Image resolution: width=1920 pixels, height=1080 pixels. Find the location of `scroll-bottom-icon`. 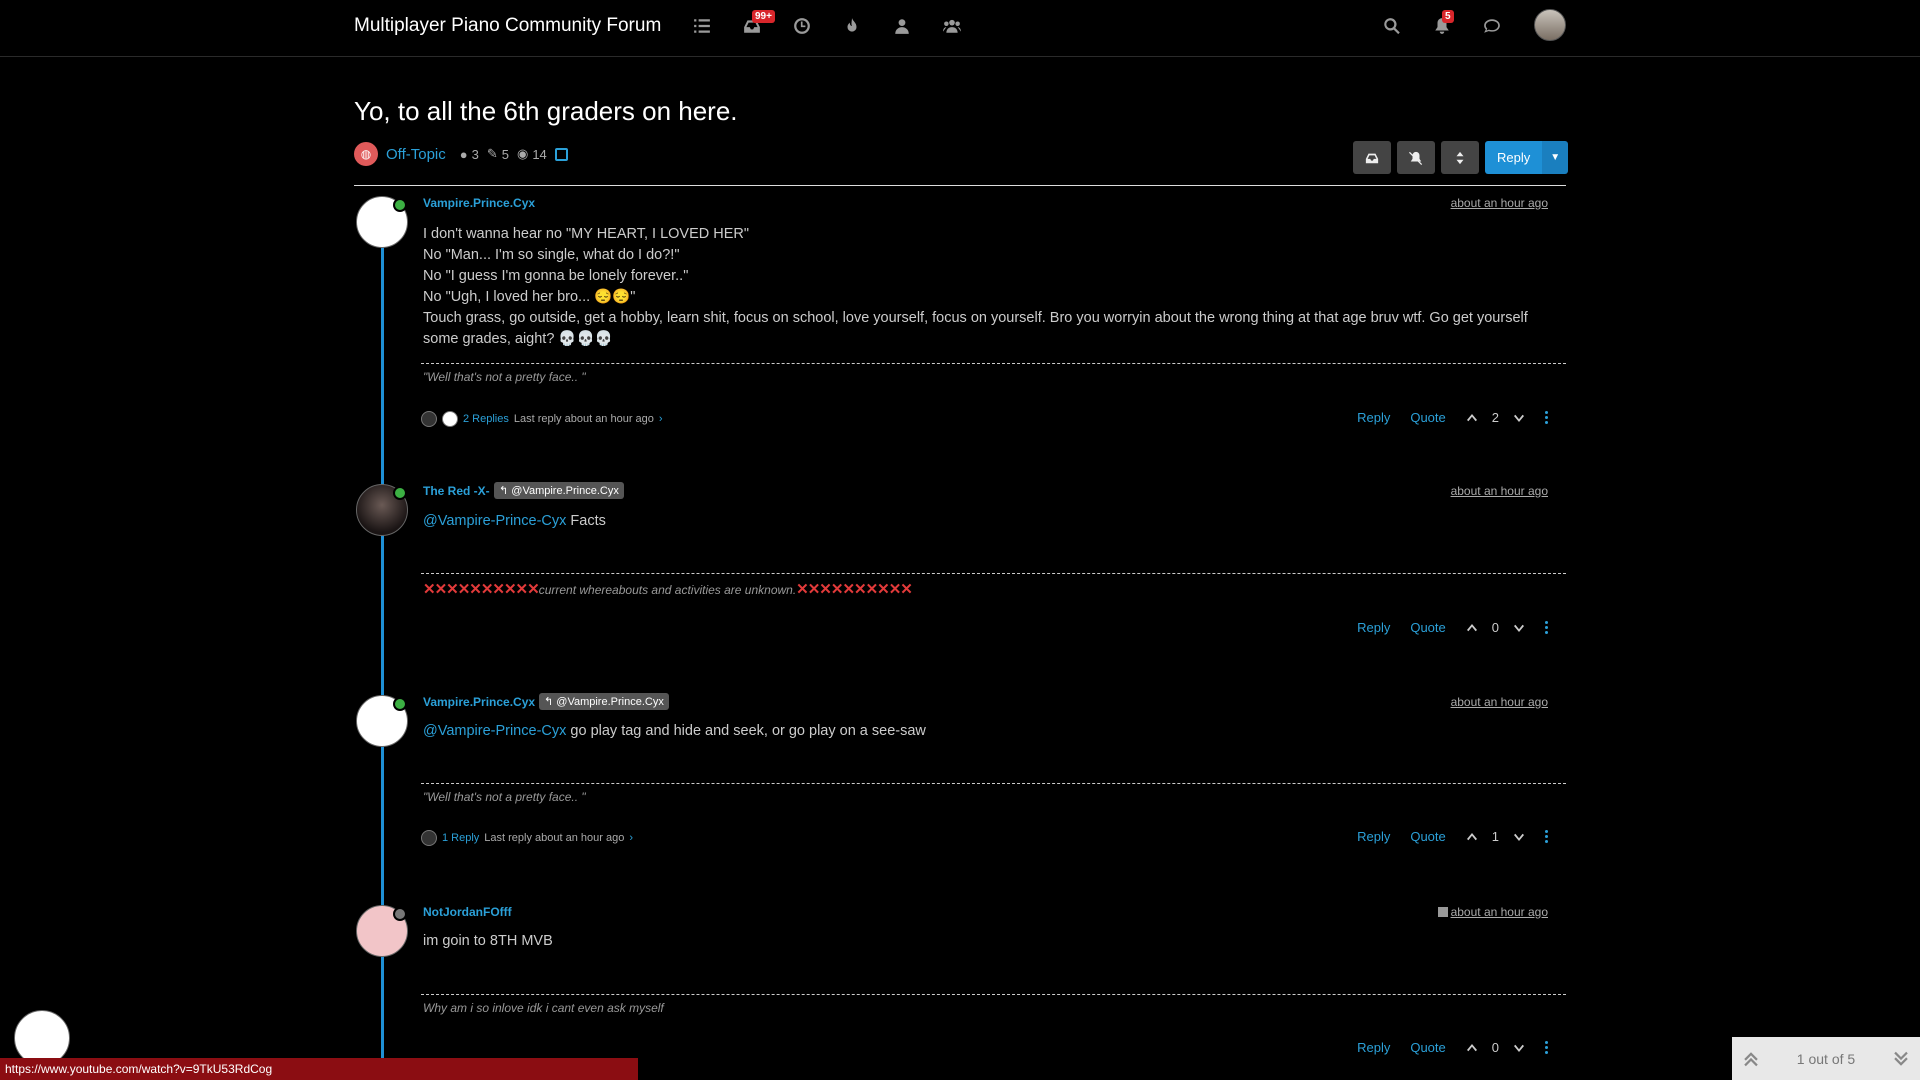

scroll-bottom-icon is located at coordinates (1901, 1059).